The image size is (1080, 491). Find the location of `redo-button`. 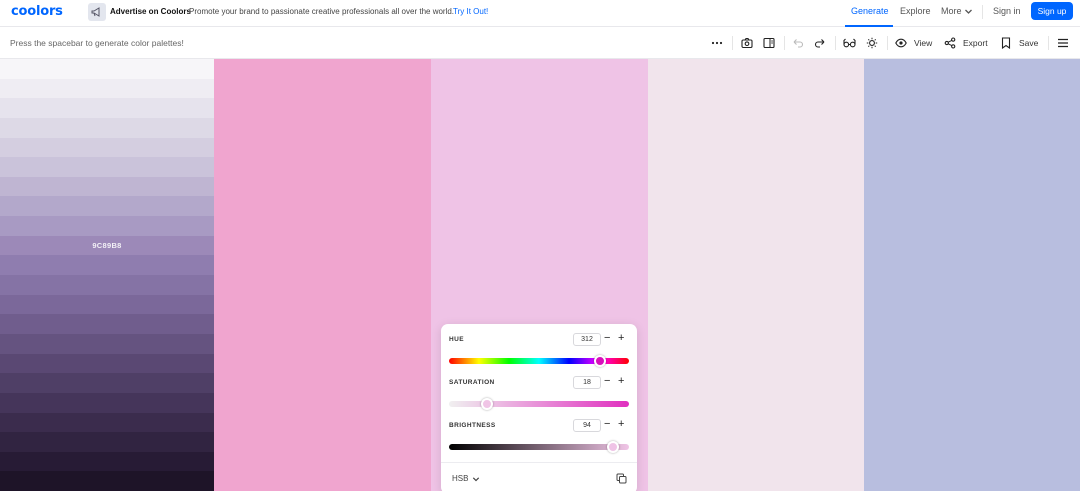

redo-button is located at coordinates (820, 43).